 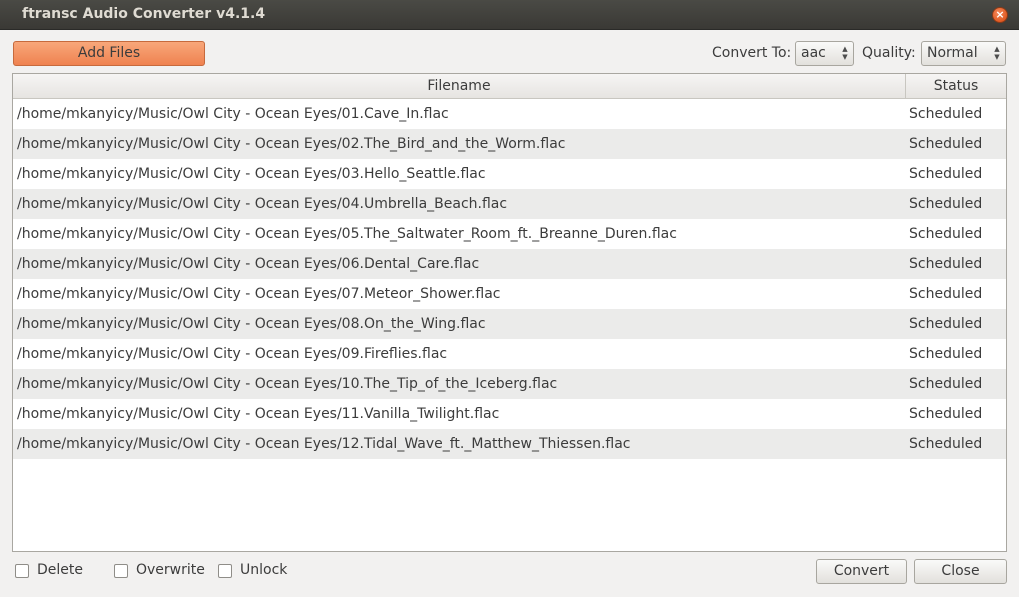 I want to click on convert-button: Convert, so click(x=861, y=571).